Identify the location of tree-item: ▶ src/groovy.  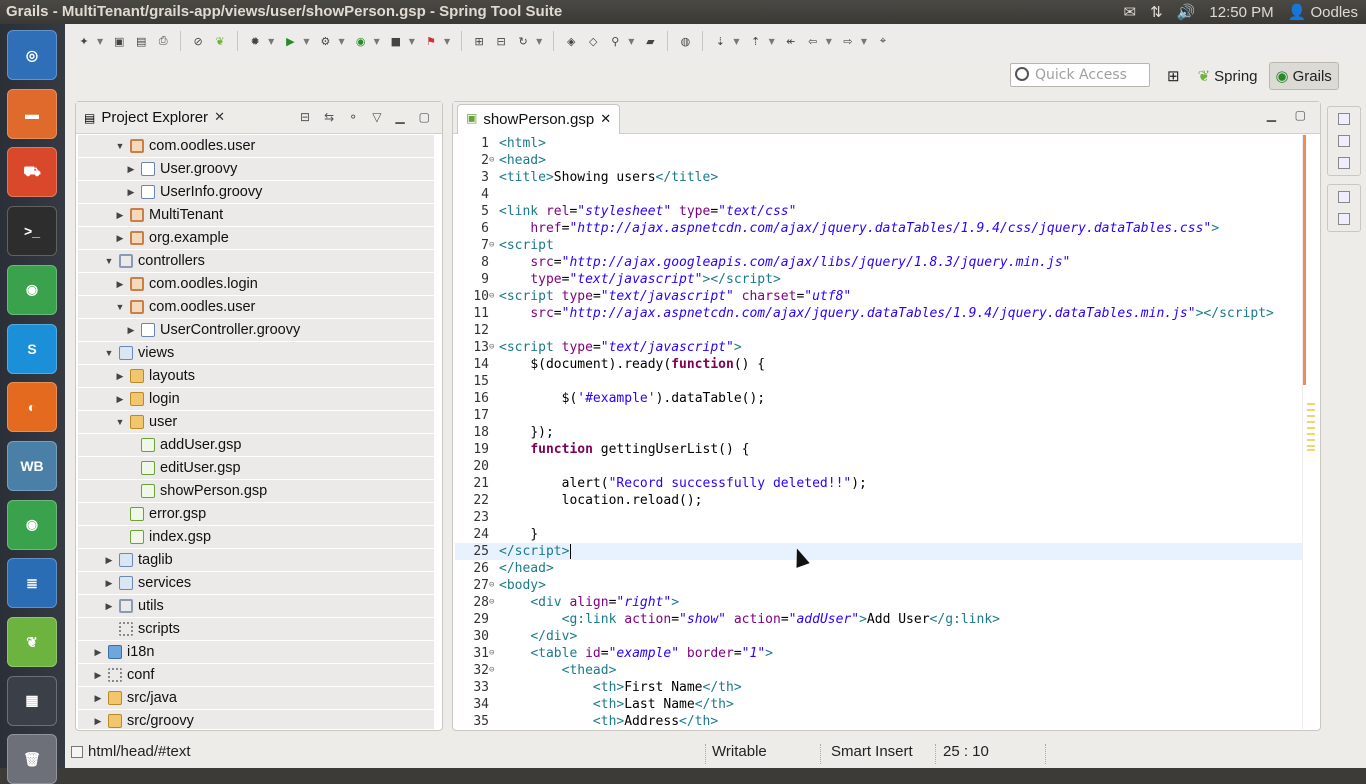
(256, 719).